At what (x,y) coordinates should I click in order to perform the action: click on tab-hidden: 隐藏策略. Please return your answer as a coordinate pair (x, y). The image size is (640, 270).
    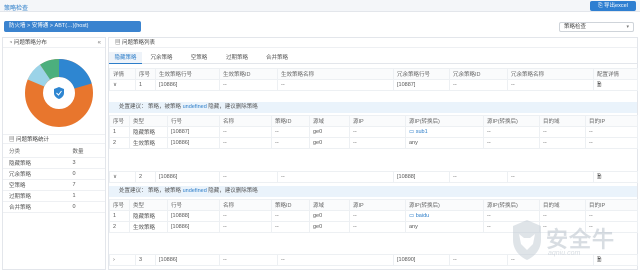
    Looking at the image, I should click on (125, 58).